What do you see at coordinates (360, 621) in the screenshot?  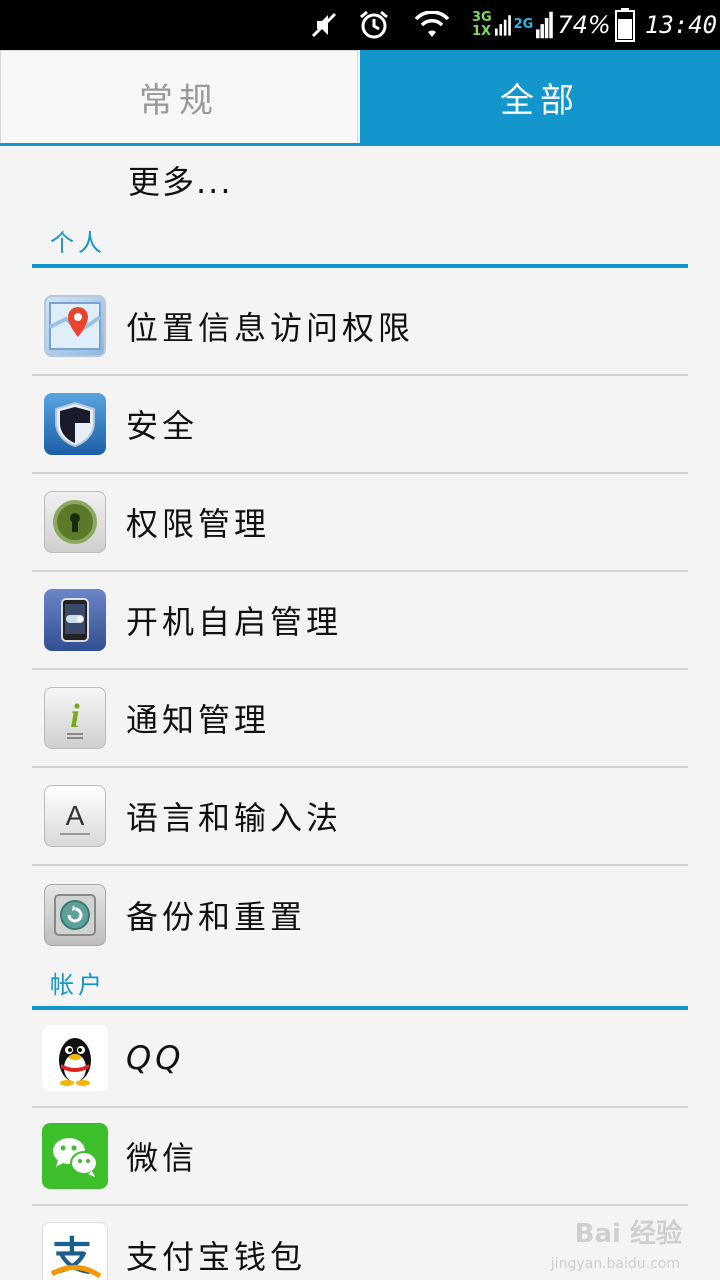 I see `list-item-autostart-management: 开机自启管理` at bounding box center [360, 621].